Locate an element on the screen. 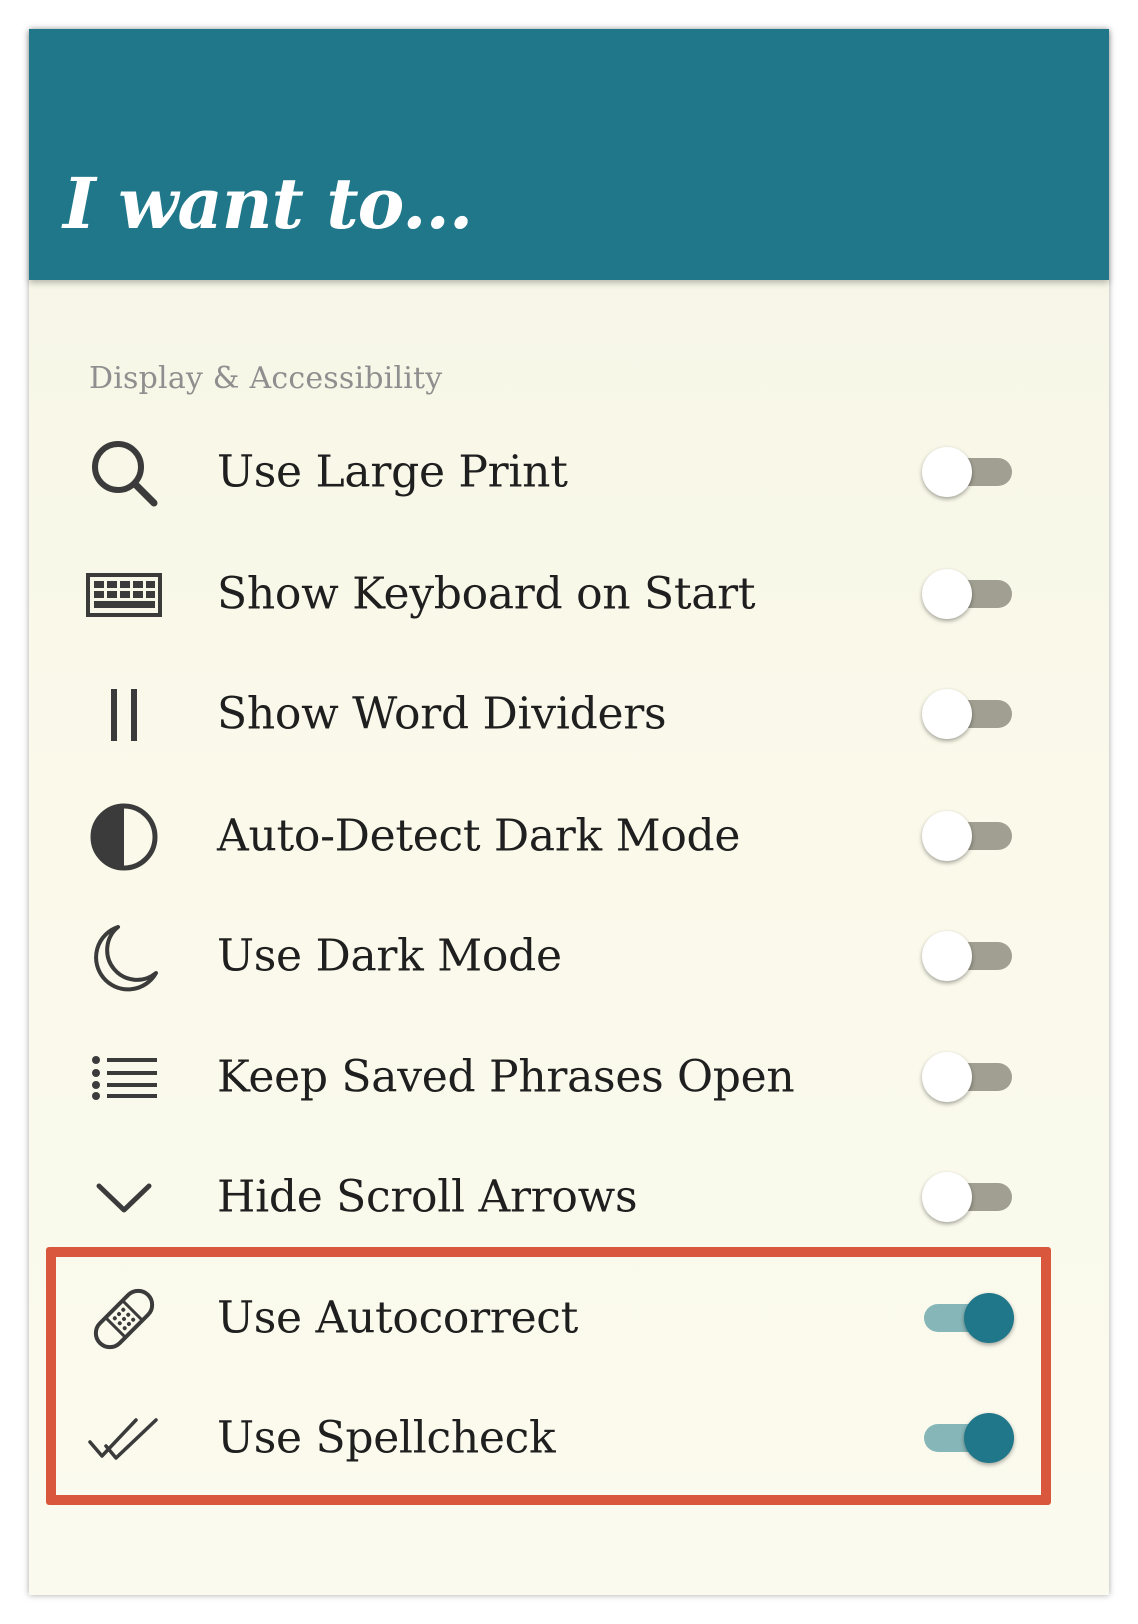  use-dark-mode-toggle is located at coordinates (968, 956).